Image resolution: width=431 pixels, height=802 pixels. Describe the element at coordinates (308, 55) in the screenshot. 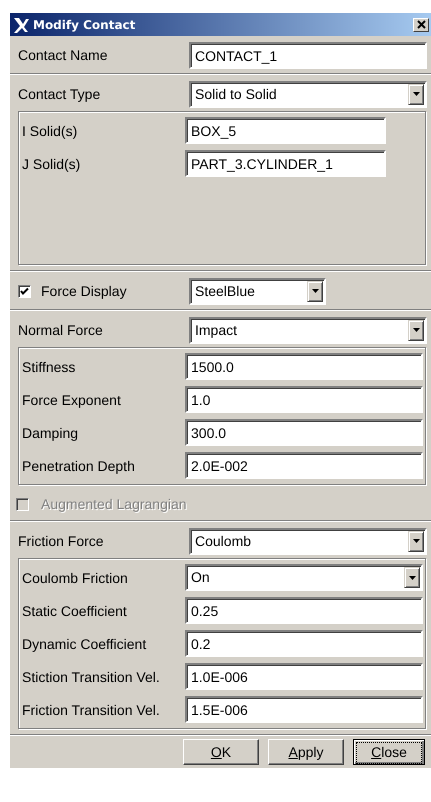

I see `text-field: CONTACT_1` at that location.